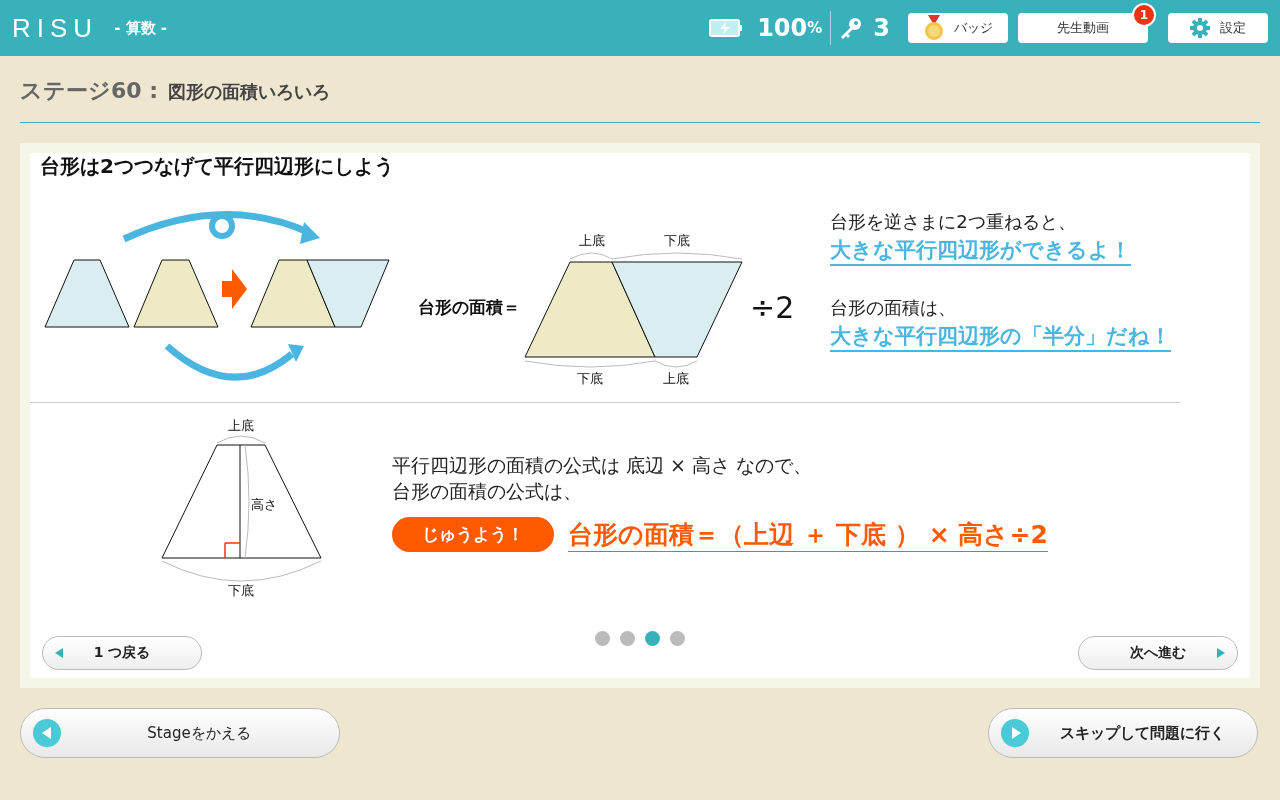  I want to click on formula-label: 台形の面積＝, so click(469, 307).